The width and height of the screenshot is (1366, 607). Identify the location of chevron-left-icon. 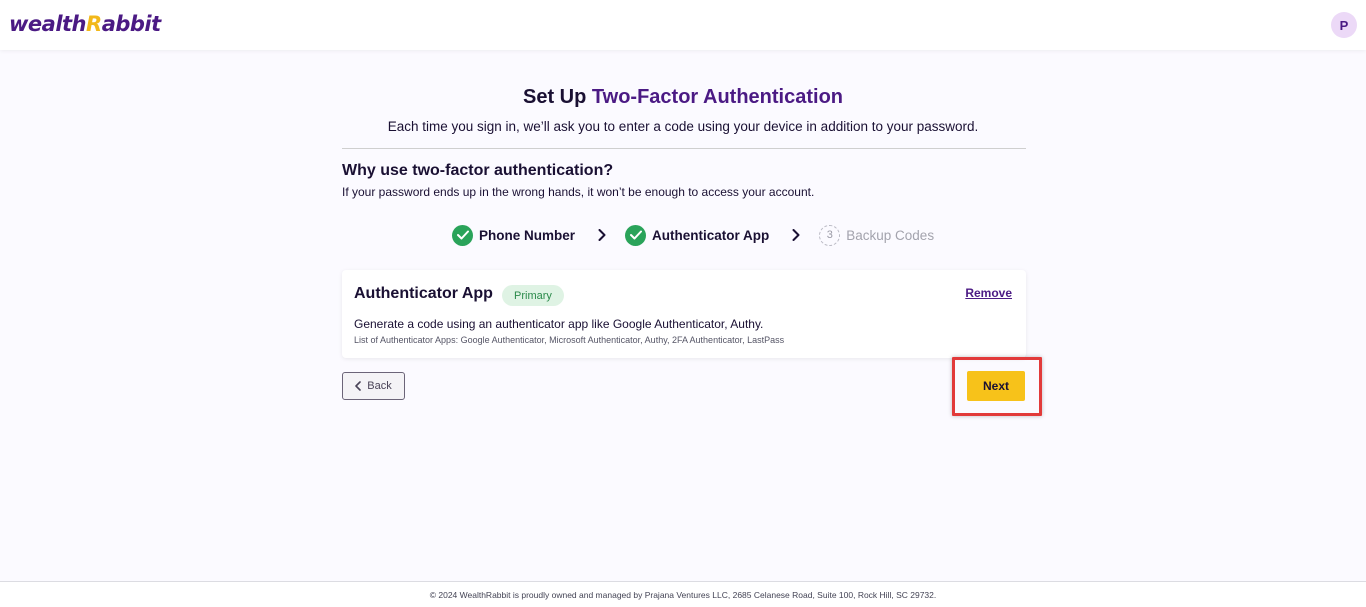
(358, 386).